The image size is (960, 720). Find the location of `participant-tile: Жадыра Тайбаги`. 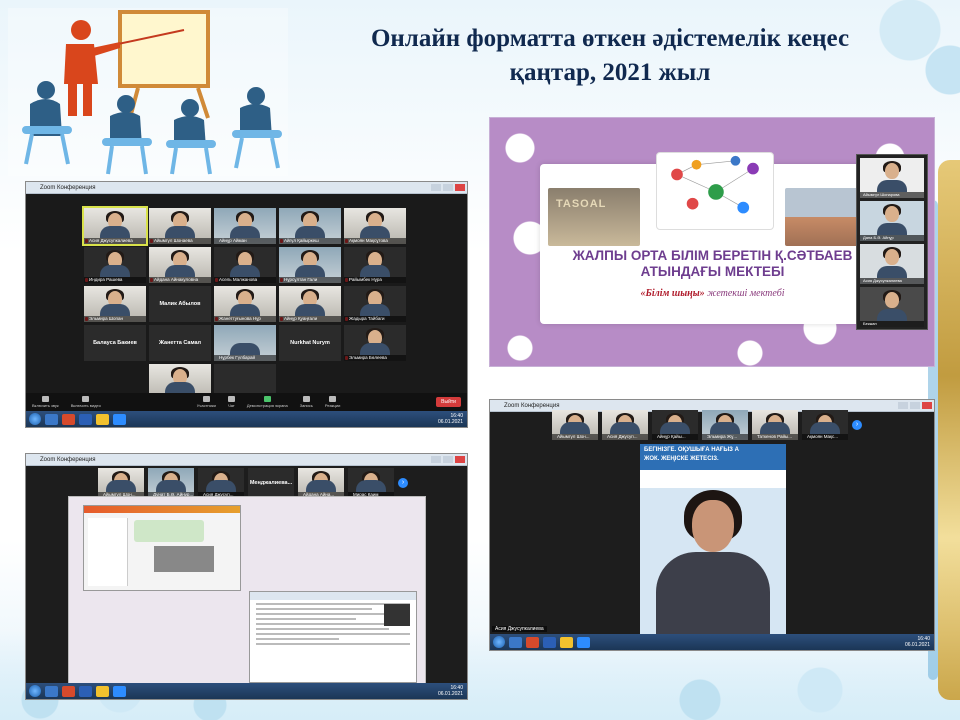

participant-tile: Жадыра Тайбаги is located at coordinates (375, 304).